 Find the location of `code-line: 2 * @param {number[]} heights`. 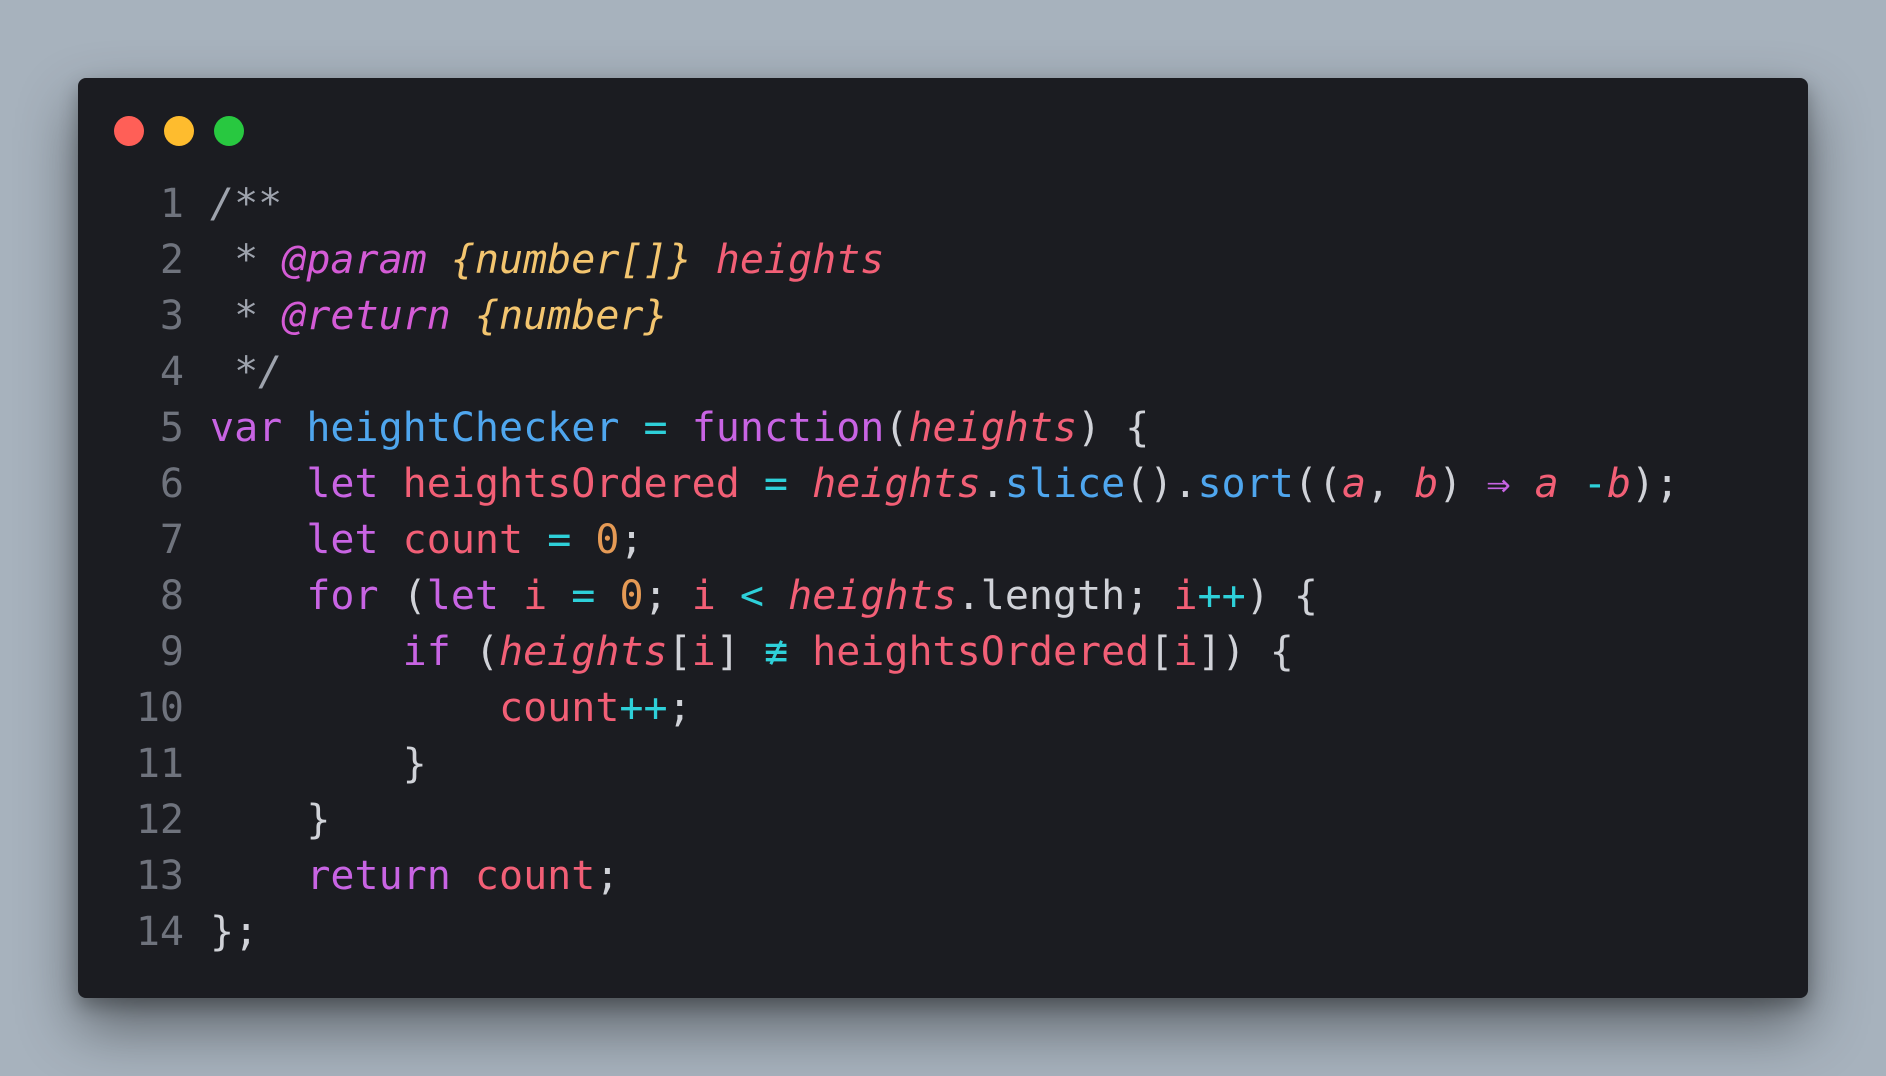

code-line: 2 * @param {number[]} heights is located at coordinates (940, 260).